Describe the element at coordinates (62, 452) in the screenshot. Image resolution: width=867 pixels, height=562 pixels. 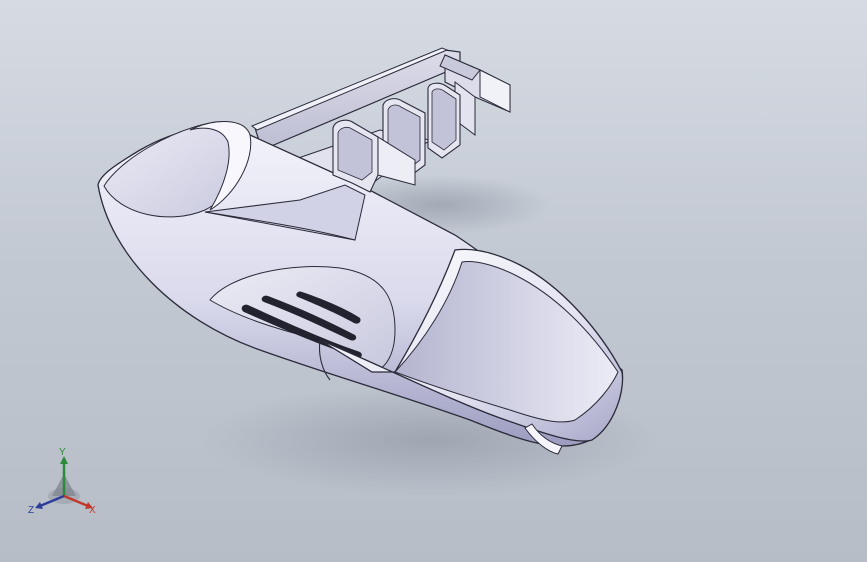
I see `y-axis-label: Y` at that location.